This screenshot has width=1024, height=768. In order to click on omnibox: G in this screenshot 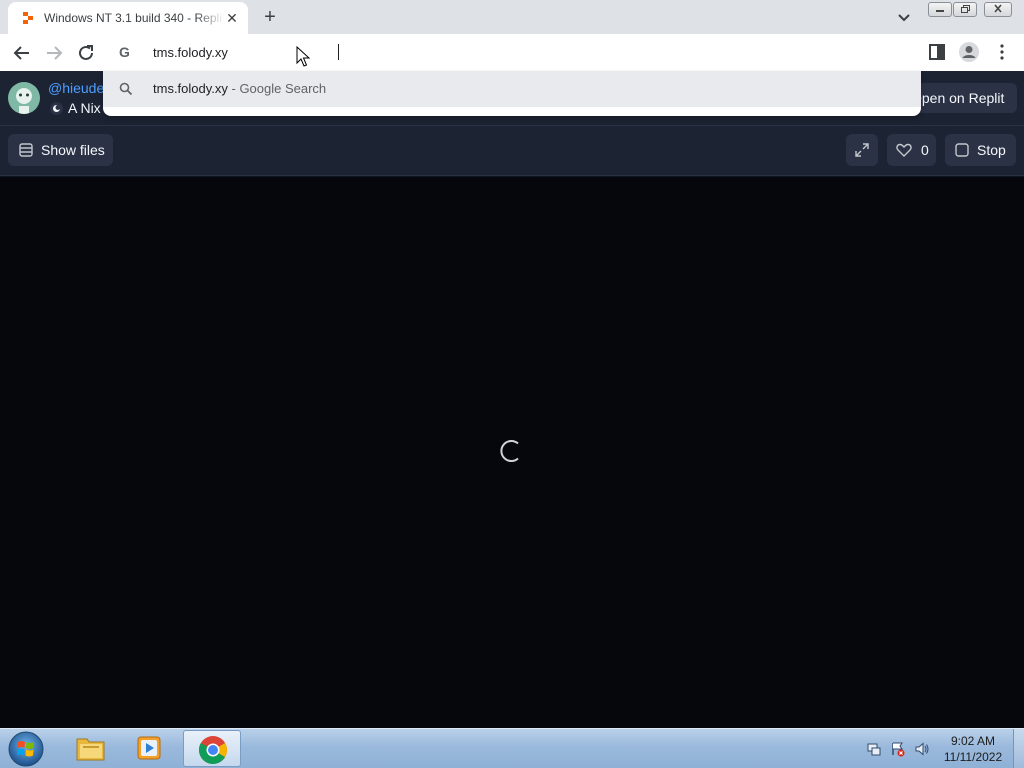, I will do `click(512, 52)`.